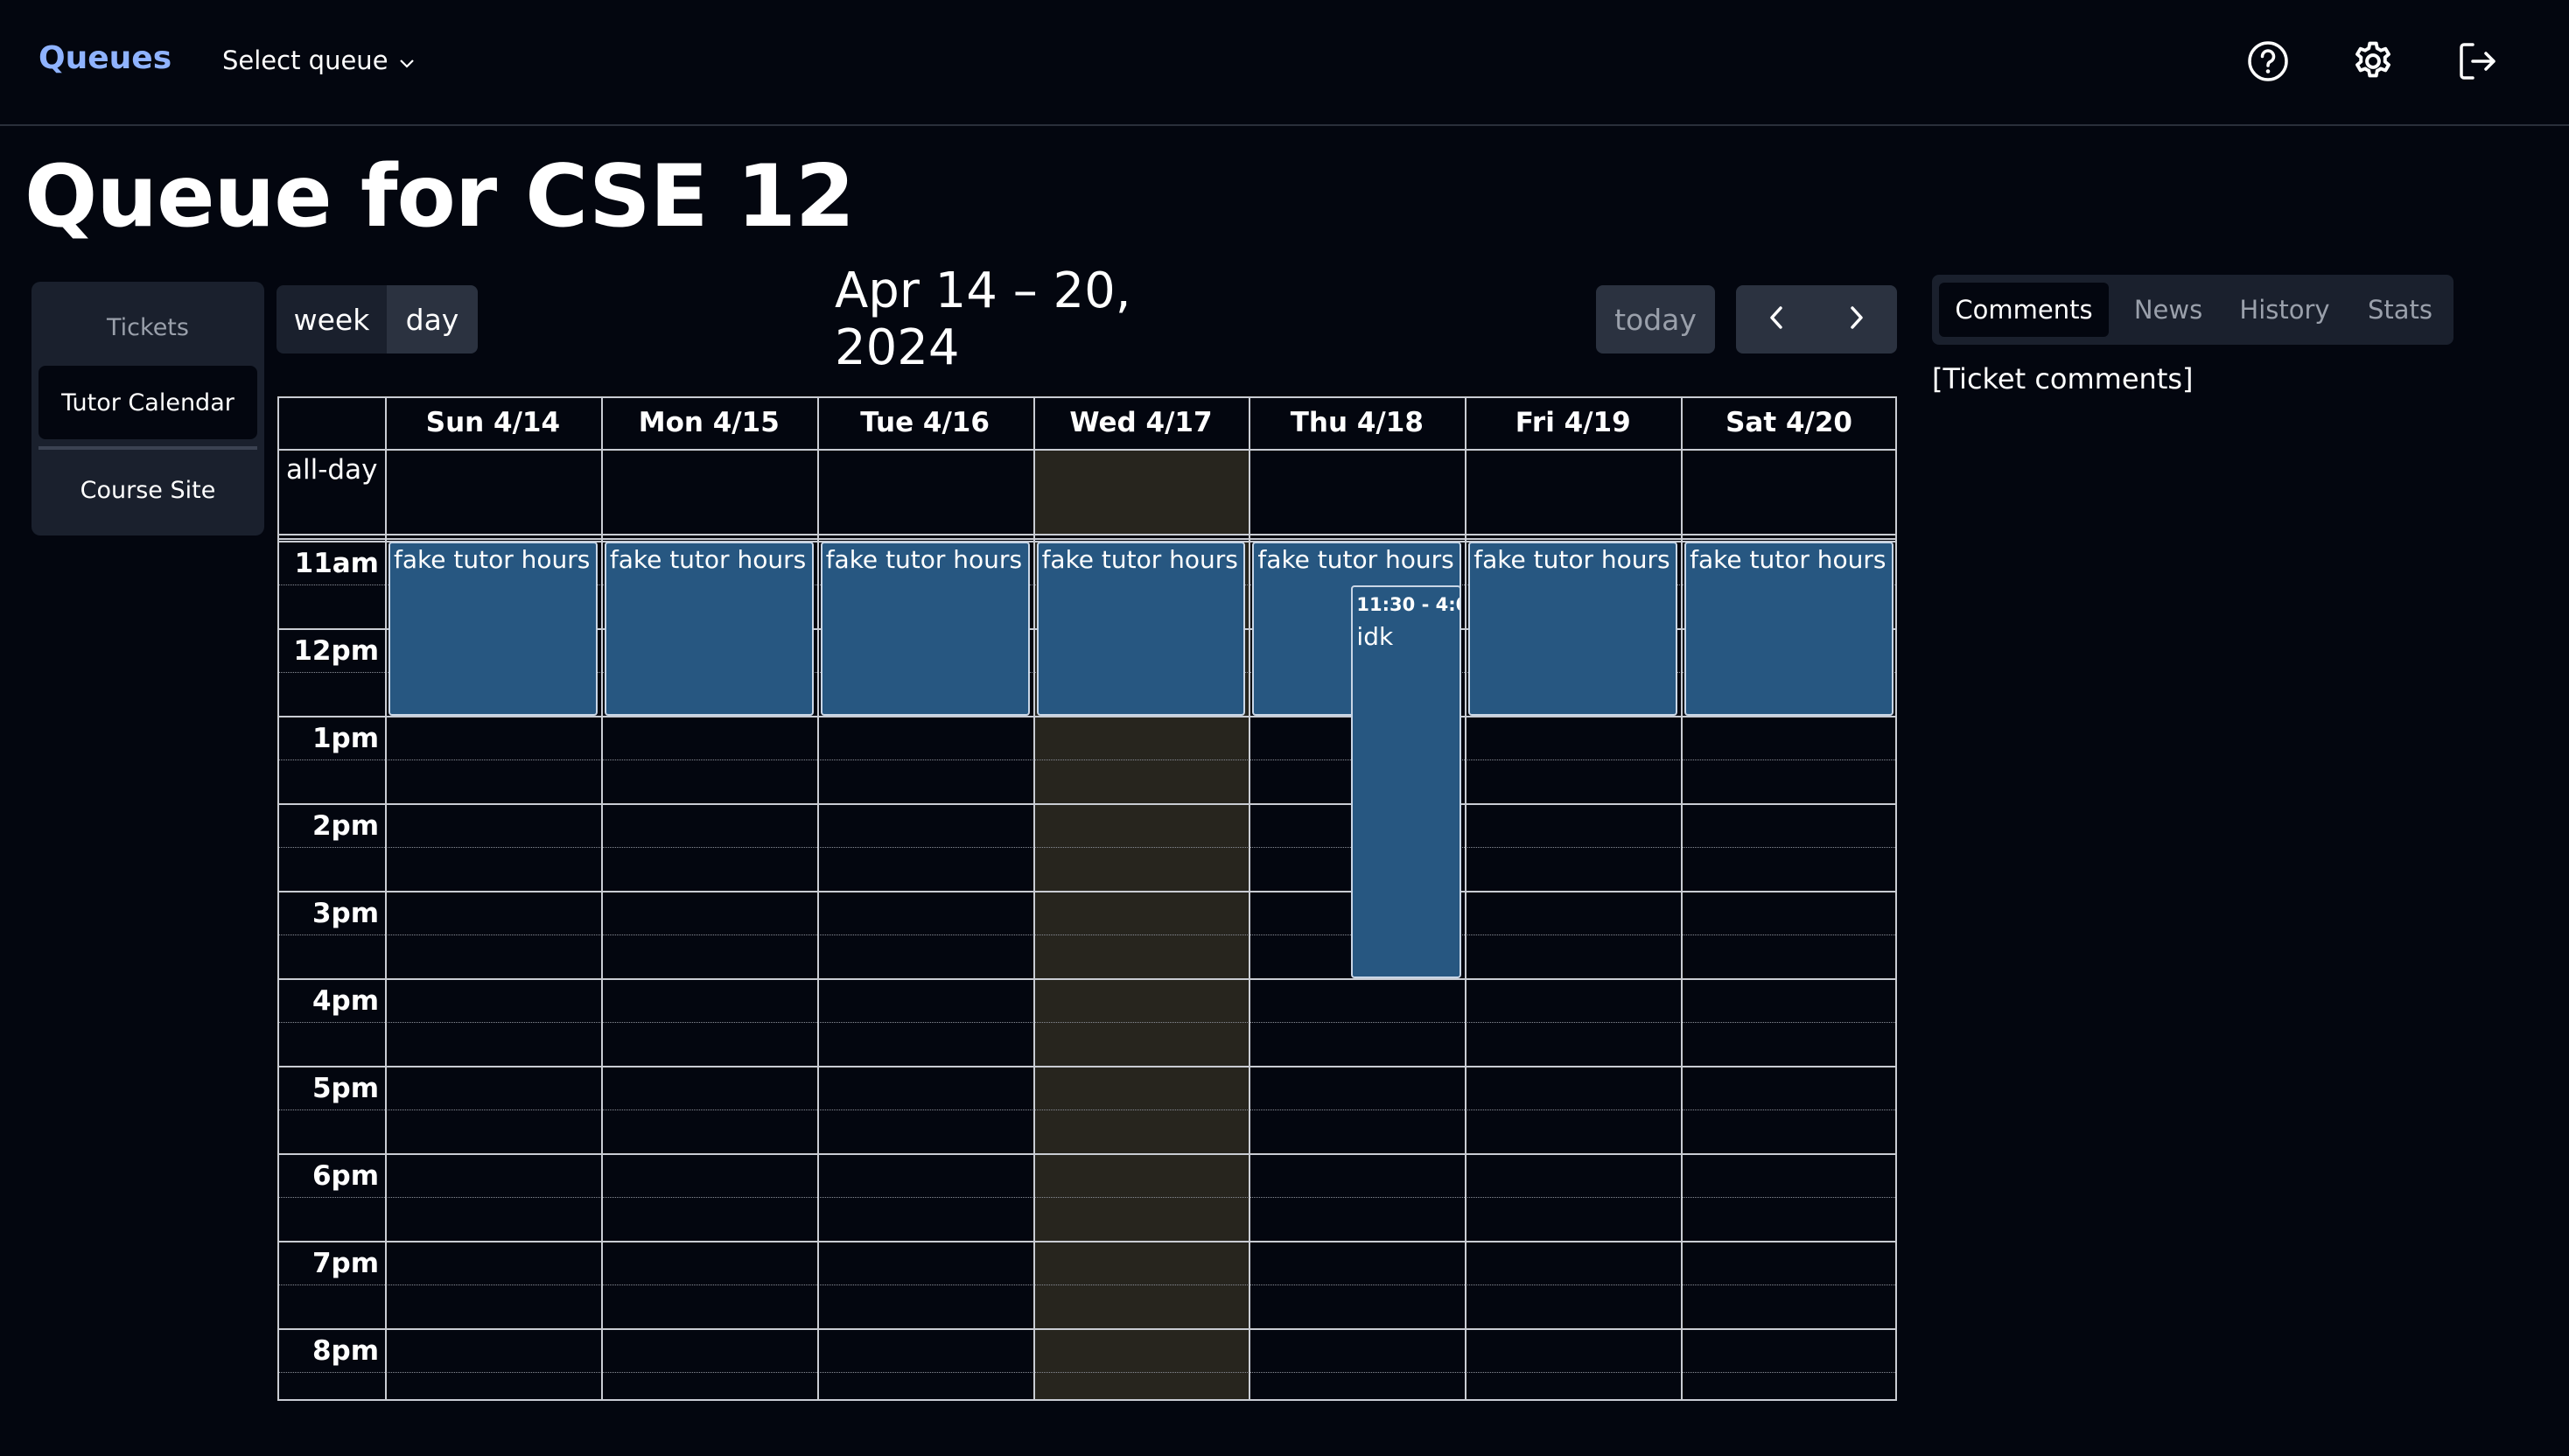 Image resolution: width=2569 pixels, height=1456 pixels. Describe the element at coordinates (332, 470) in the screenshot. I see `all-day-label: all-day` at that location.